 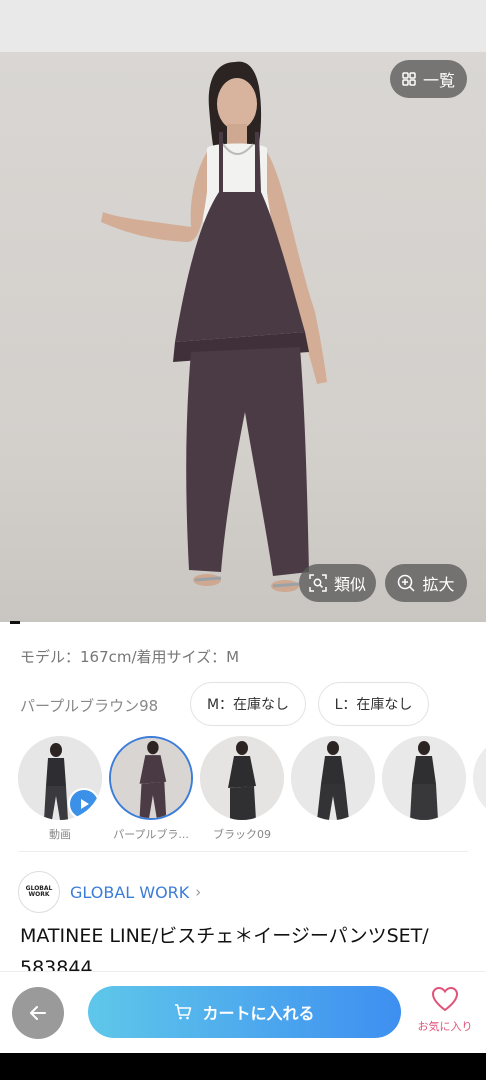 I want to click on add-to-cart-button: カートに入れる, so click(x=244, y=1012).